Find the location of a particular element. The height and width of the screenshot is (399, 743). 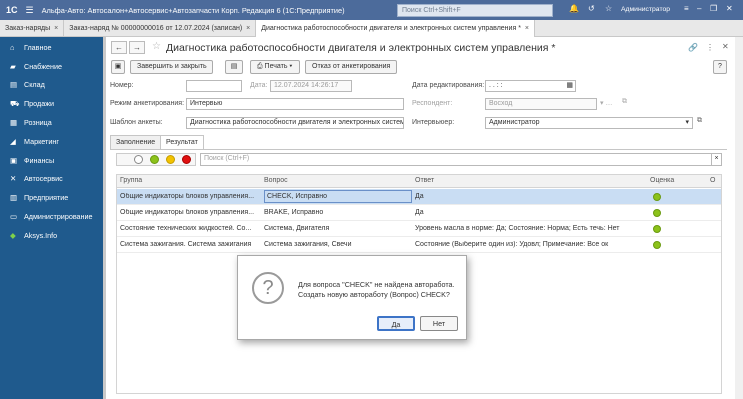

calendar-icon: ▦ is located at coordinates (569, 86).